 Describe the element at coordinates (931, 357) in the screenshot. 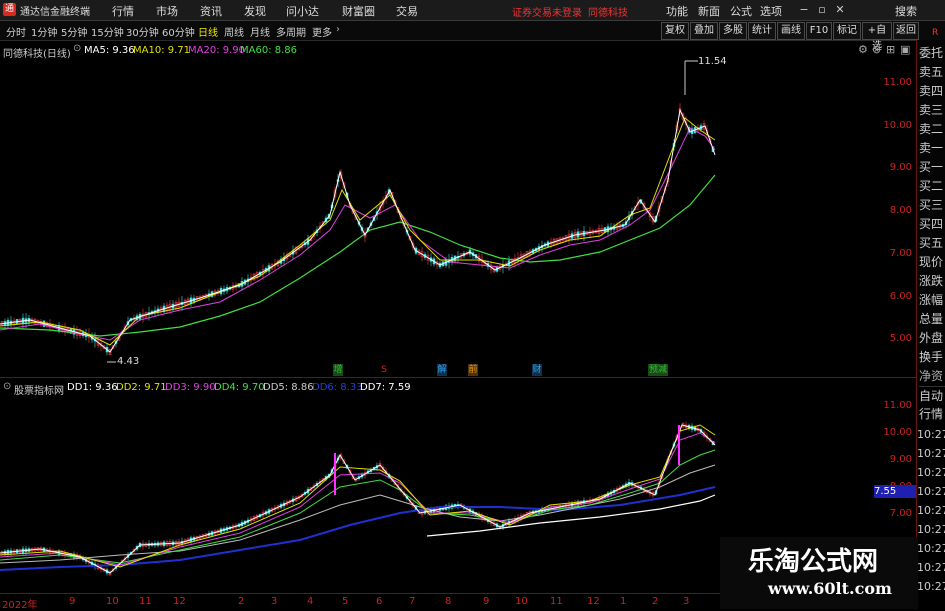

I see `quote-row-label: 换手` at that location.